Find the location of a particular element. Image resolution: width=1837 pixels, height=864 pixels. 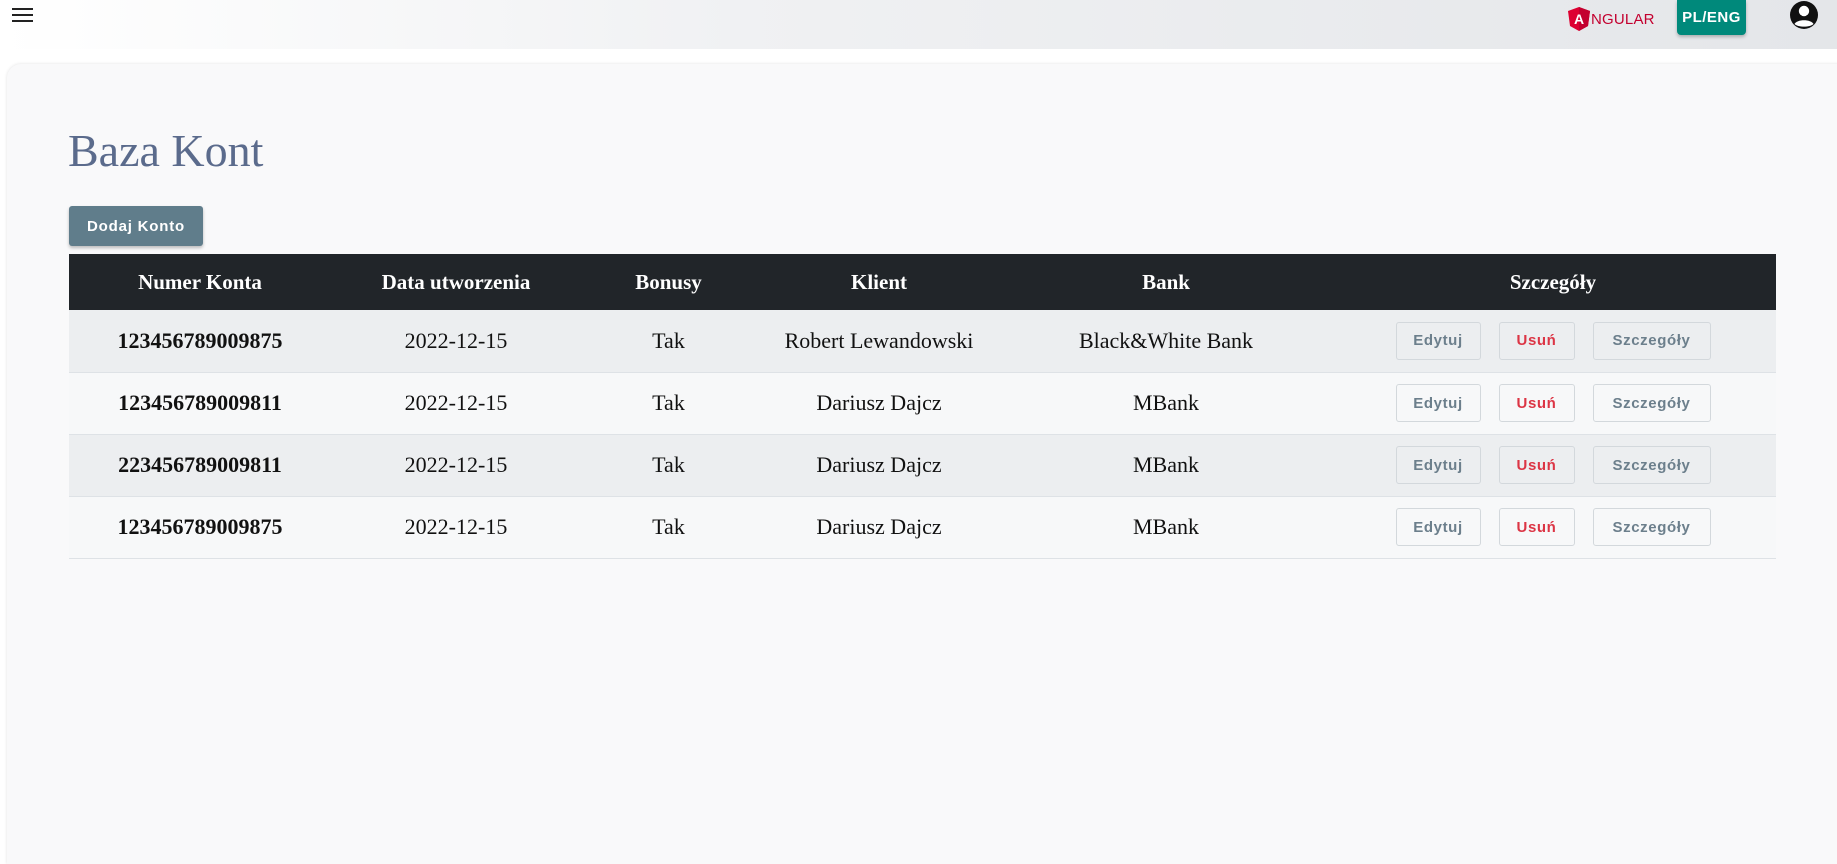

column-header-client: Klient is located at coordinates (879, 281).